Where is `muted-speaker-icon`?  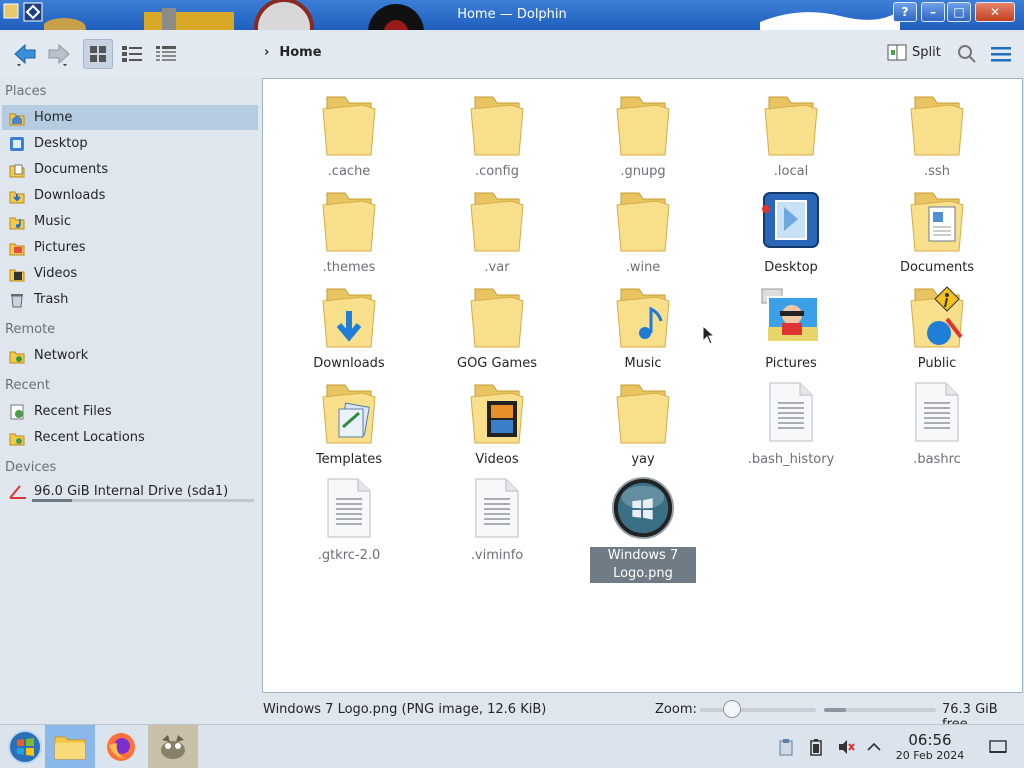
muted-speaker-icon is located at coordinates (846, 747).